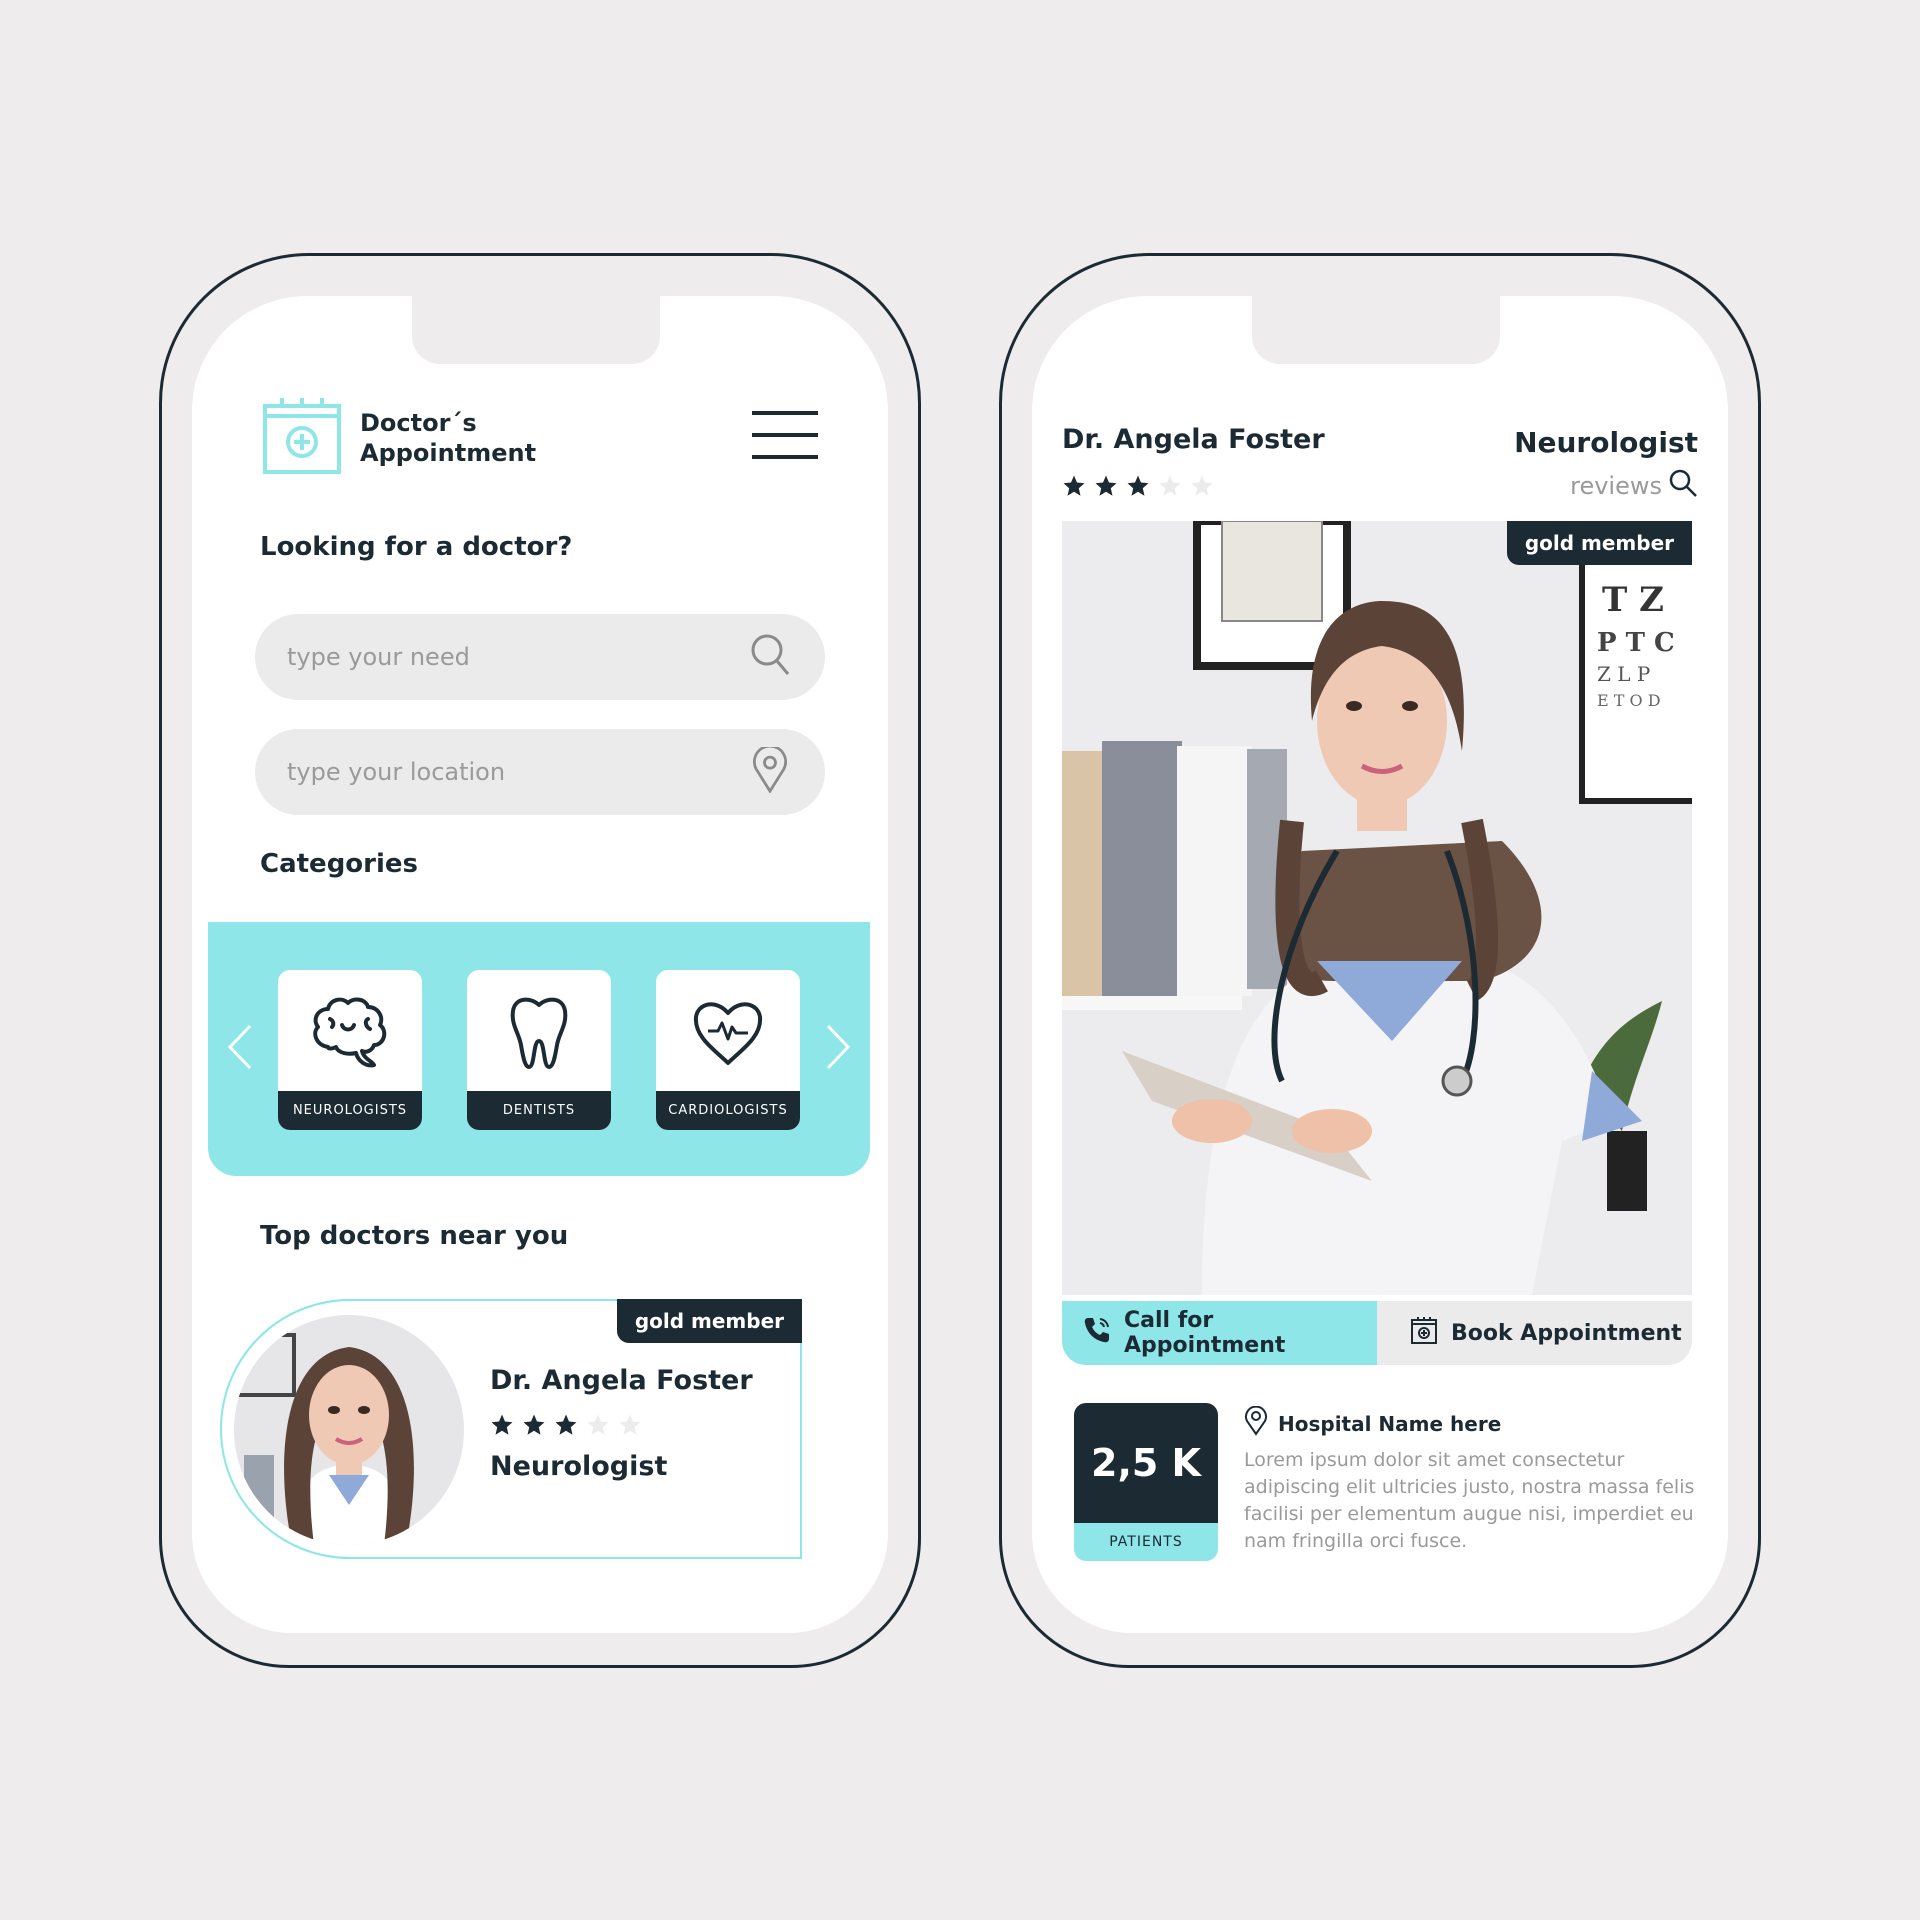  I want to click on category-dentists: DENTISTS, so click(539, 1050).